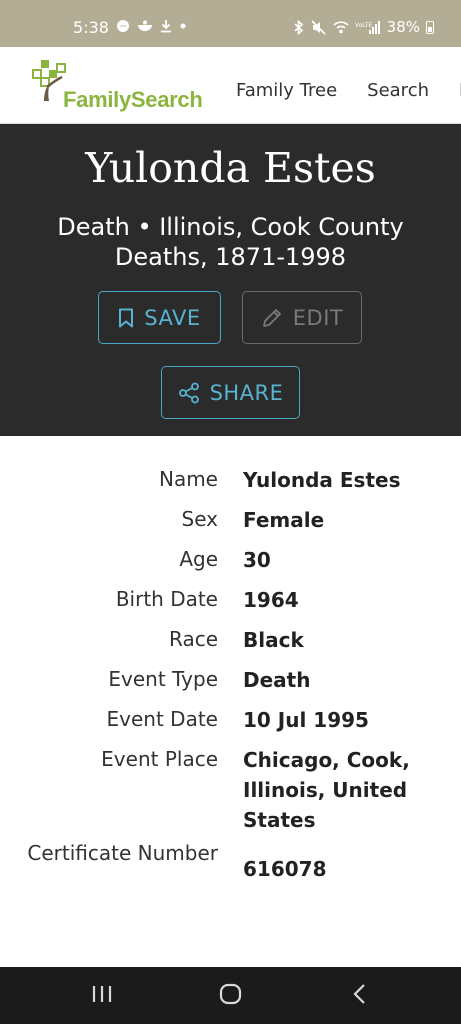 The height and width of the screenshot is (1024, 461). Describe the element at coordinates (123, 26) in the screenshot. I see `messenger-icon` at that location.